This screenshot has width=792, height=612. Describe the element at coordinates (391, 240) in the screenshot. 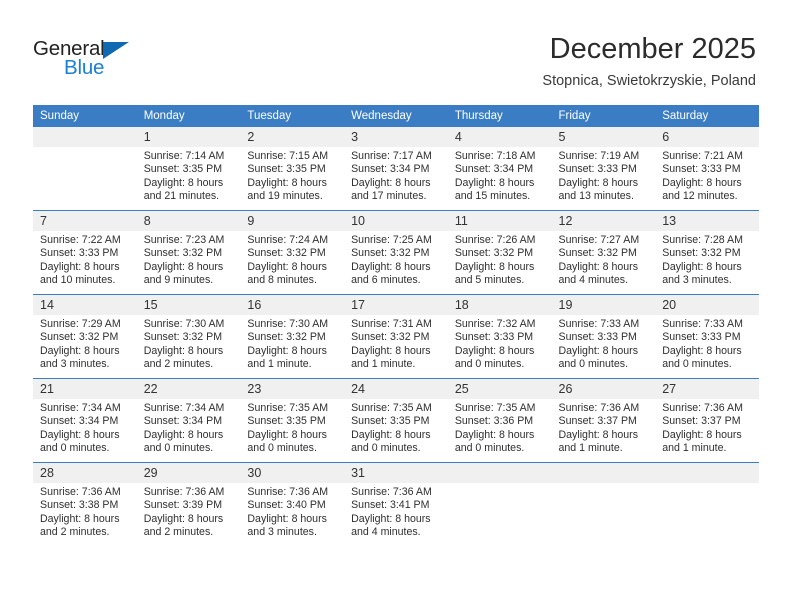

I see `sunrise-text: Sunrise: 7:25 AM` at that location.